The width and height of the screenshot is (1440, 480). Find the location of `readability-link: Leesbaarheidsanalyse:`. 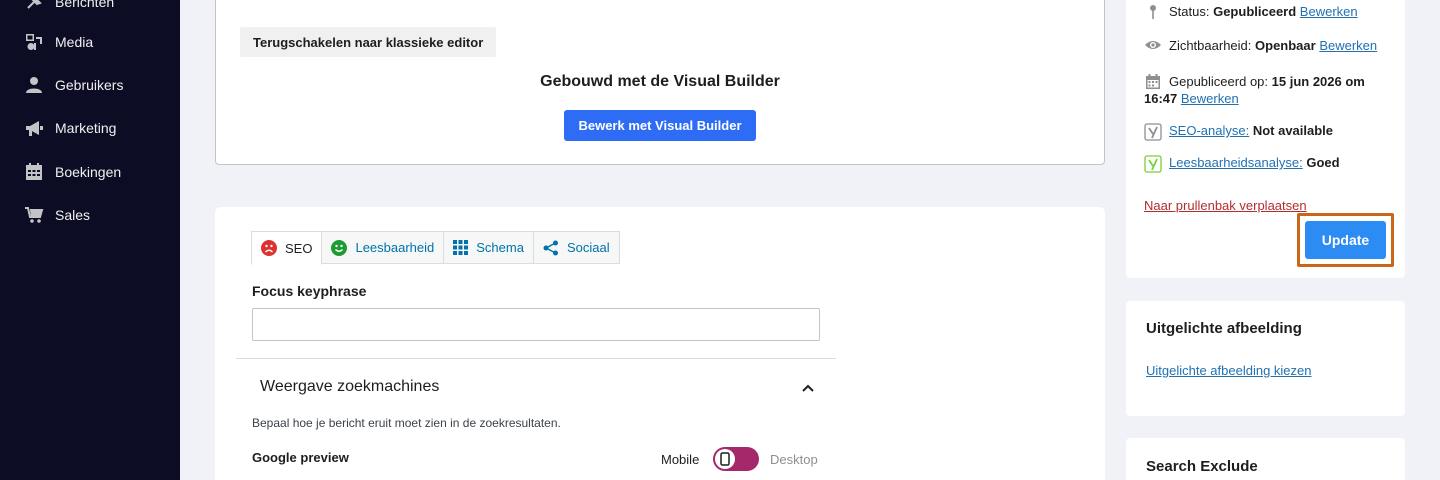

readability-link: Leesbaarheidsanalyse: is located at coordinates (1236, 162).